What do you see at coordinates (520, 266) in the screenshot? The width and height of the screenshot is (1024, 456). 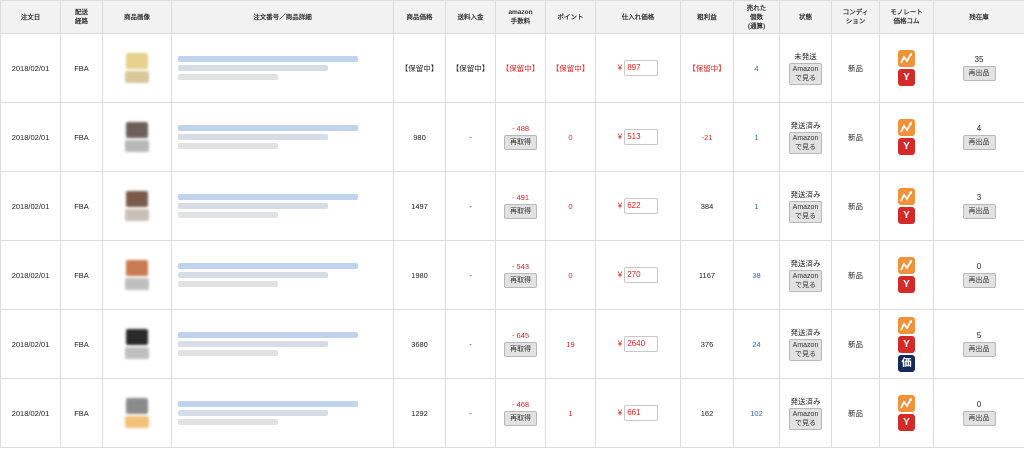 I see `amazon-fee: - 543` at bounding box center [520, 266].